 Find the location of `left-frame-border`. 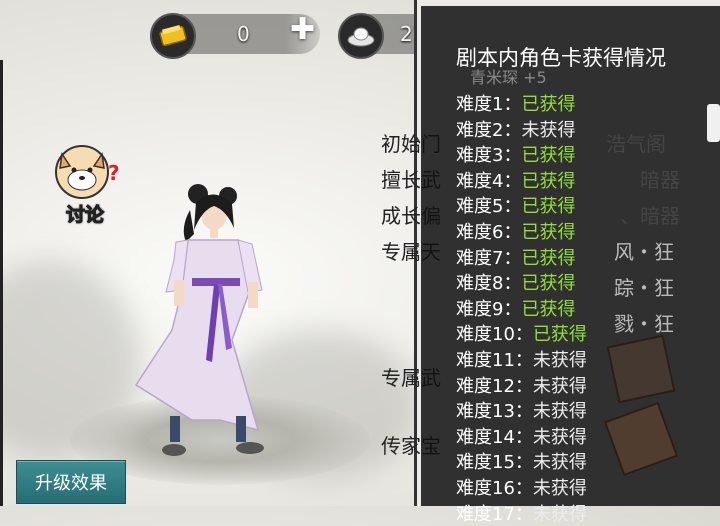

left-frame-border is located at coordinates (6, 283).